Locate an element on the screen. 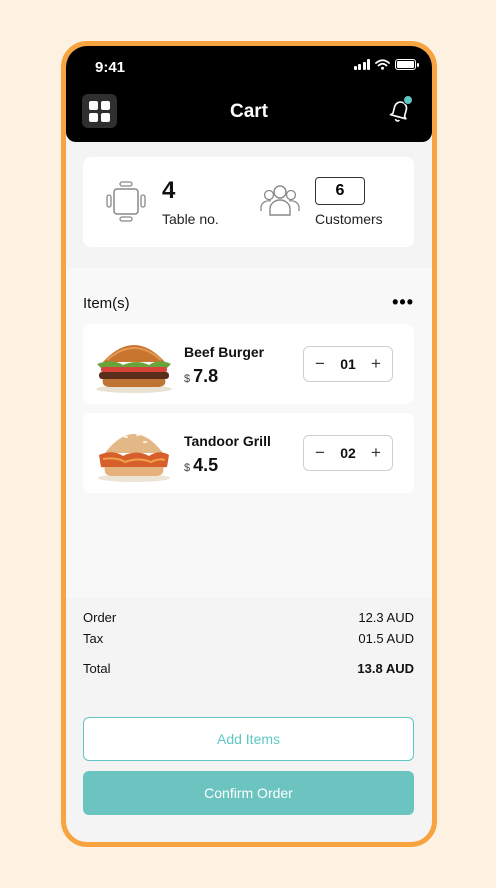  confirm-order-button: Confirm Order is located at coordinates (248, 793).